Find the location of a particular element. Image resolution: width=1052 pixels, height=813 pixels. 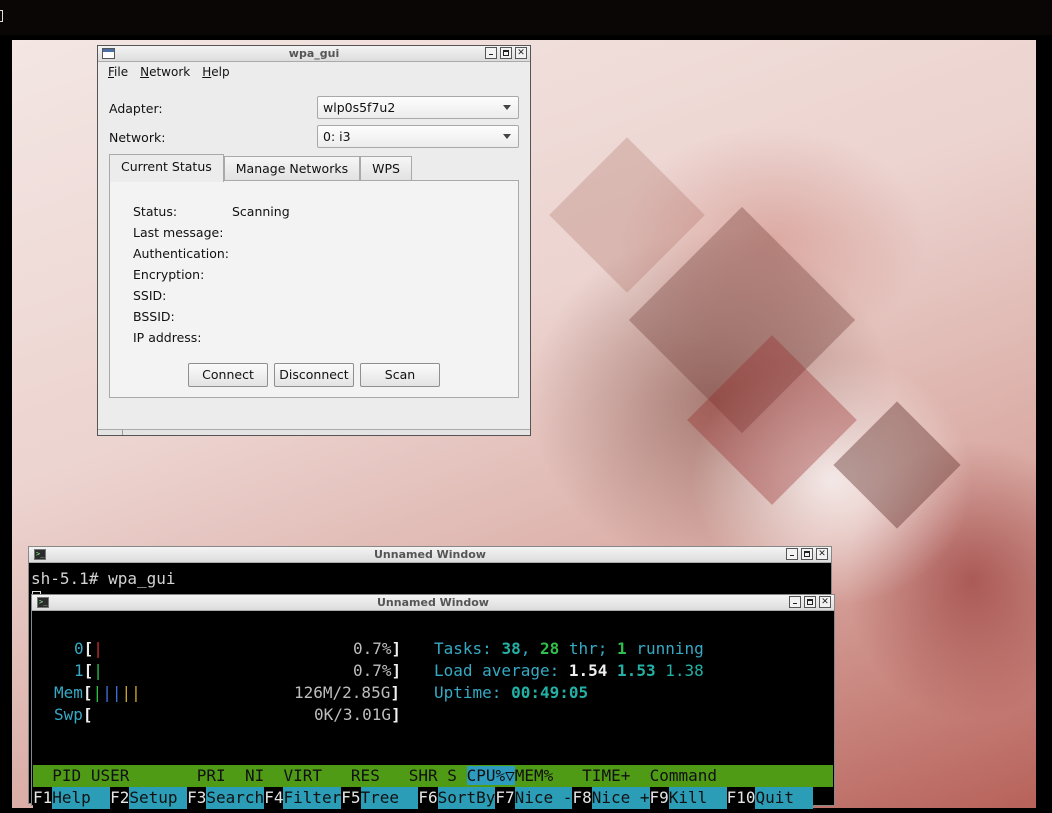

col-mem: MEM% is located at coordinates (534, 775).